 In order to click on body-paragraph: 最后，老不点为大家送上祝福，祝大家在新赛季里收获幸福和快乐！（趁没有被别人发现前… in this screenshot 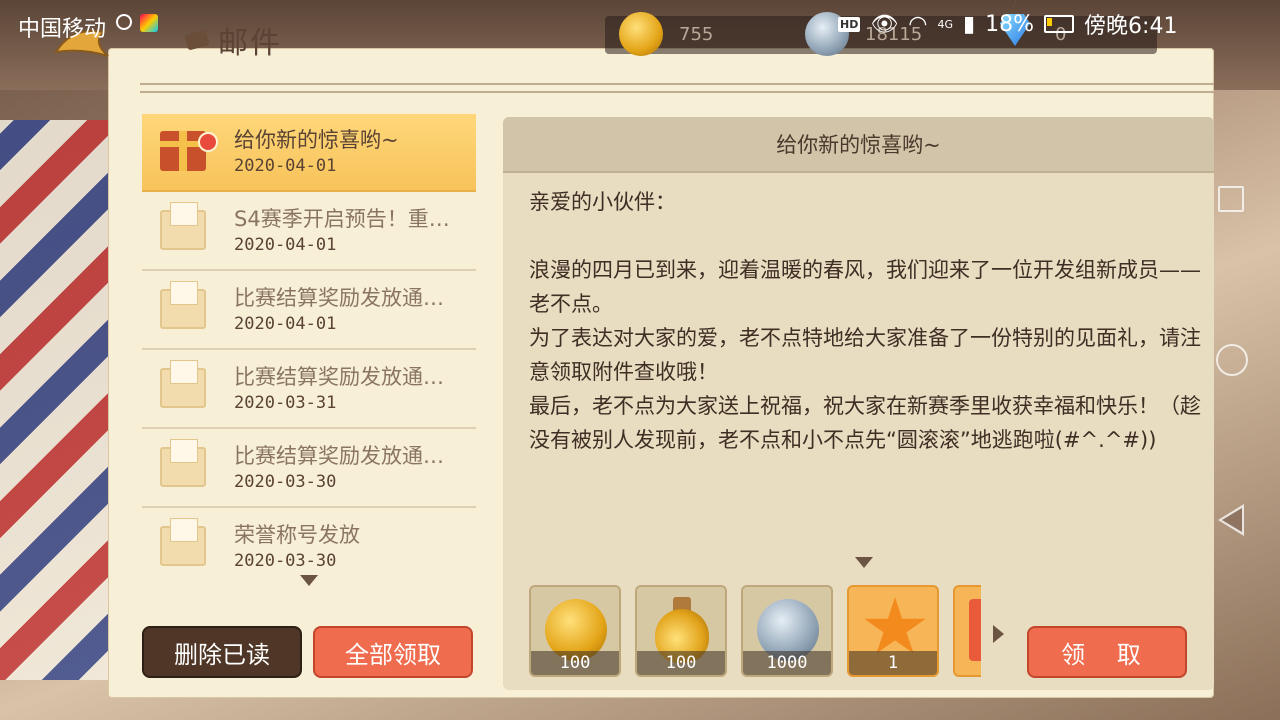, I will do `click(865, 423)`.